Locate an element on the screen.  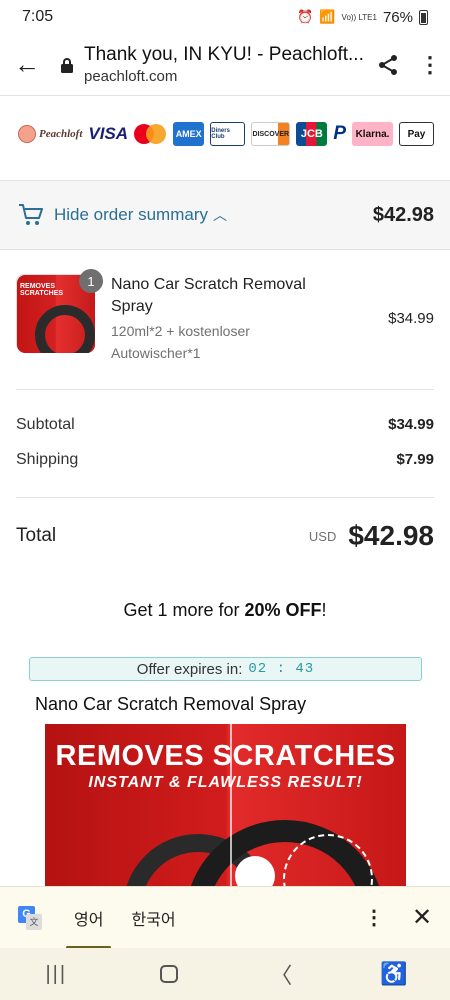
order-summary-toggle: Hide order summary ︿ $42.98 is located at coordinates (225, 215).